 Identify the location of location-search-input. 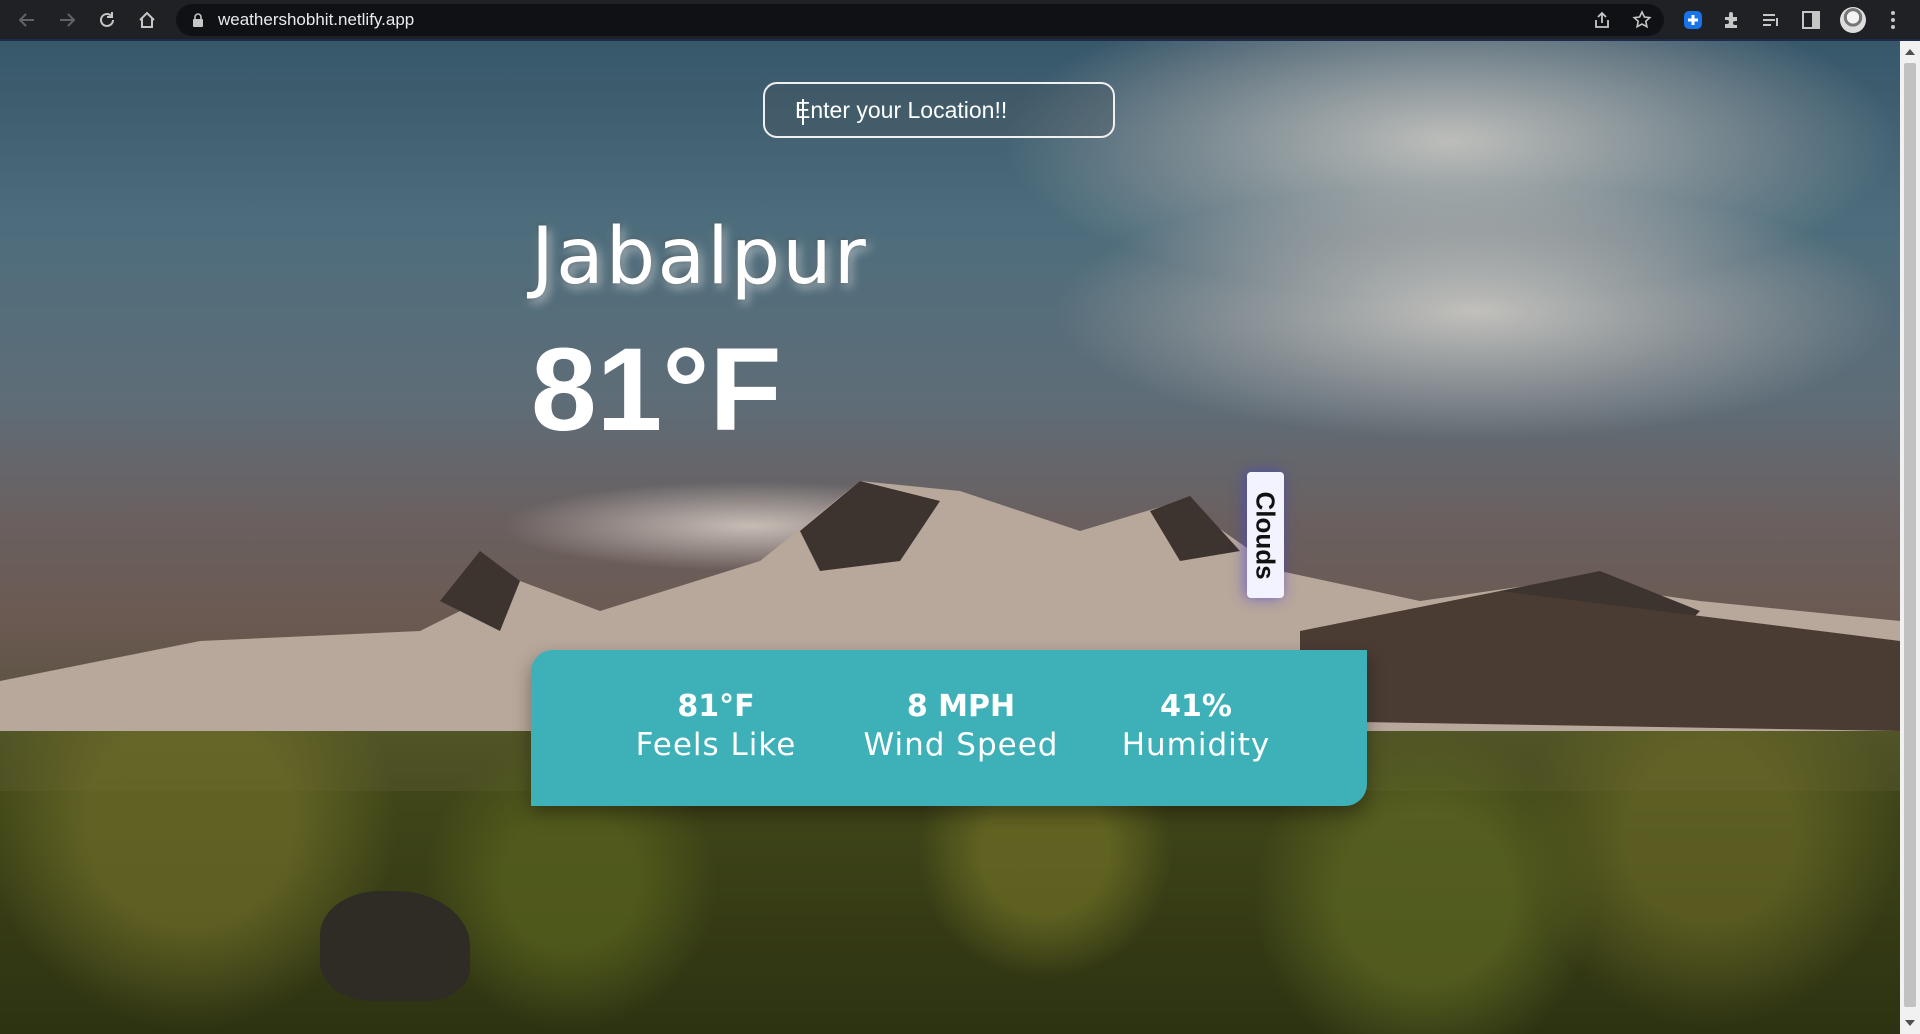
(939, 110).